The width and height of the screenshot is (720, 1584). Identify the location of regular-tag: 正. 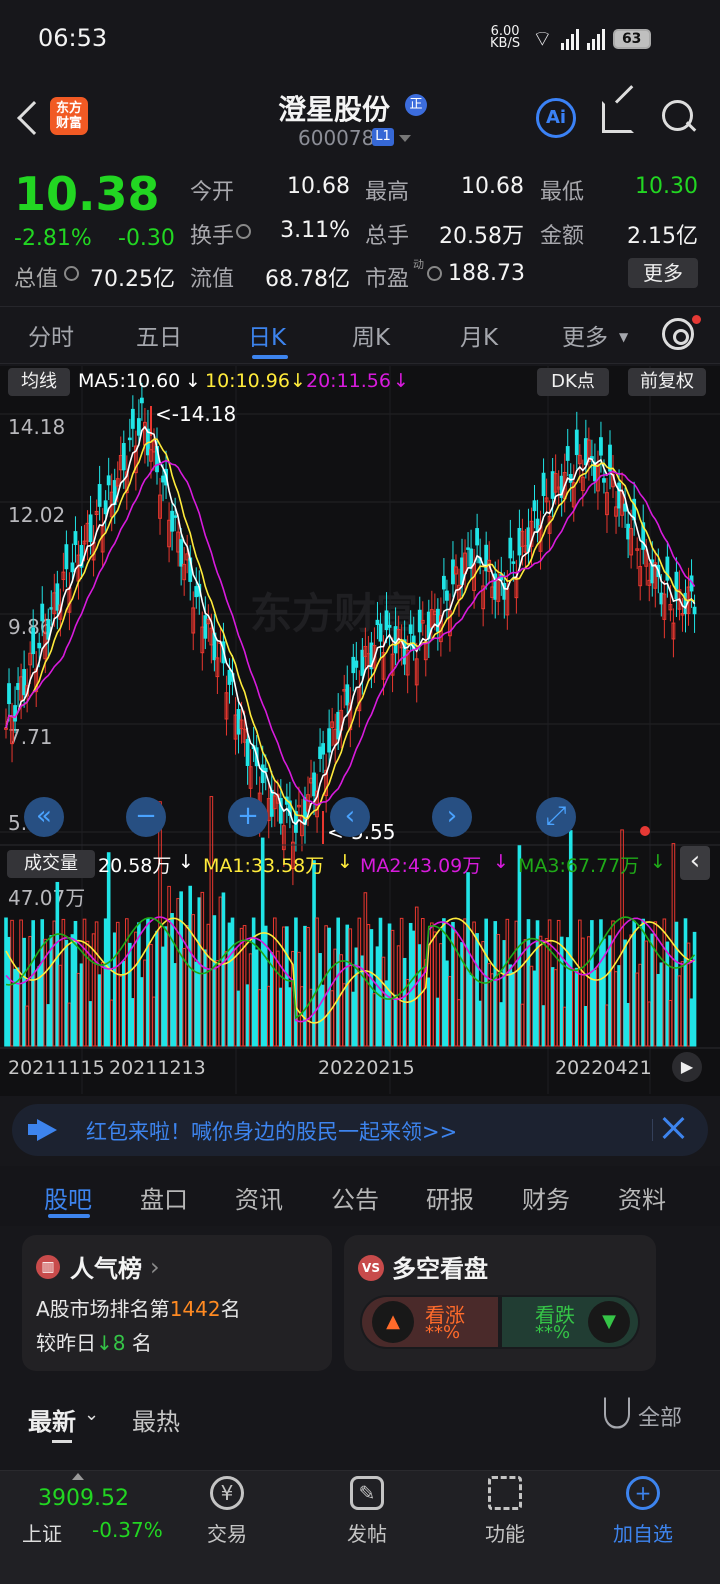
(416, 105).